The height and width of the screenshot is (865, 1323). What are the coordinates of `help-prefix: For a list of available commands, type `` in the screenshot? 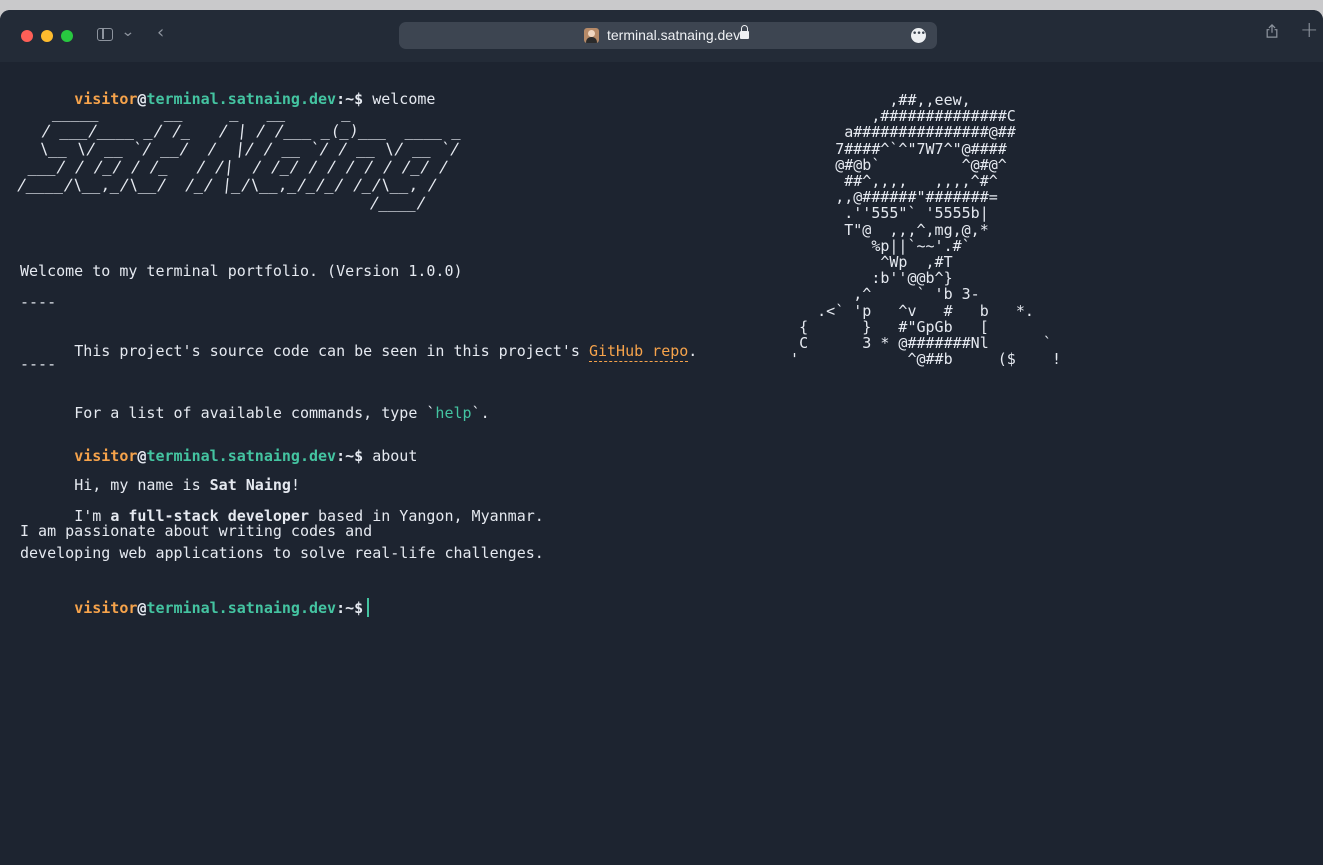 It's located at (255, 413).